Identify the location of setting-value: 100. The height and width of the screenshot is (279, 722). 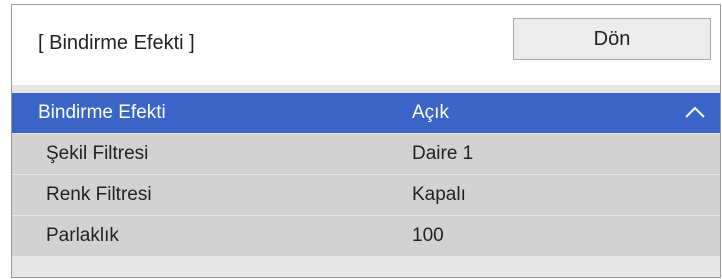
(428, 235).